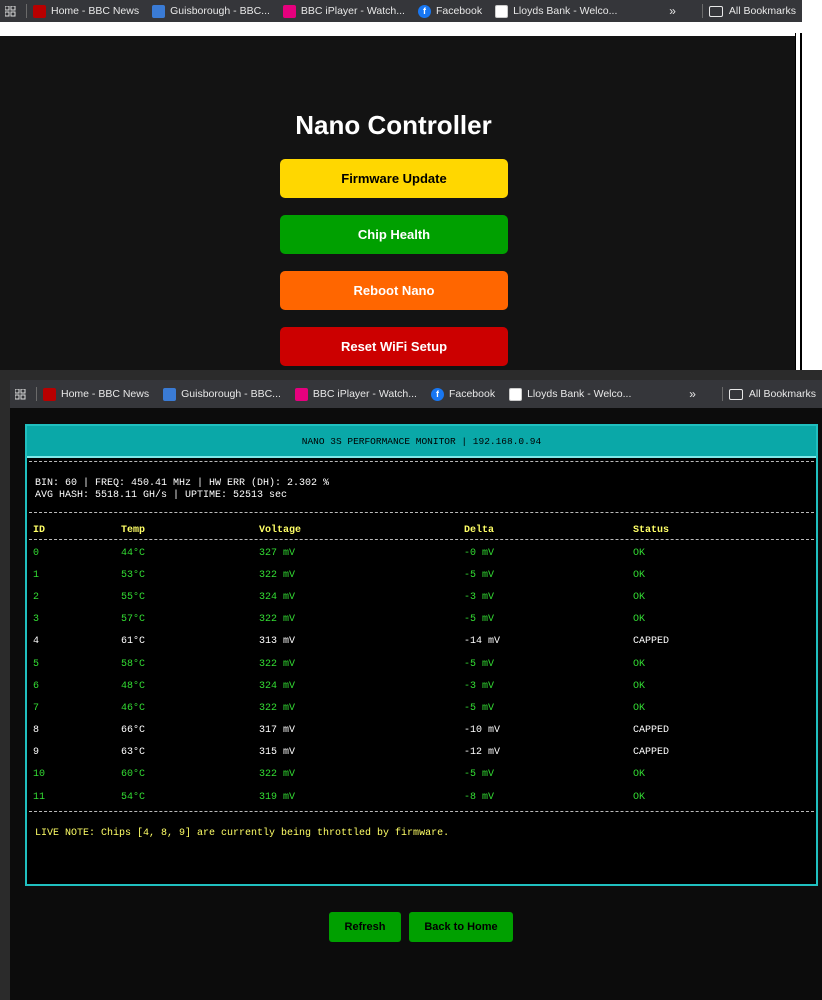 This screenshot has height=1000, width=822. I want to click on page-title: Nano Controller, so click(393, 125).